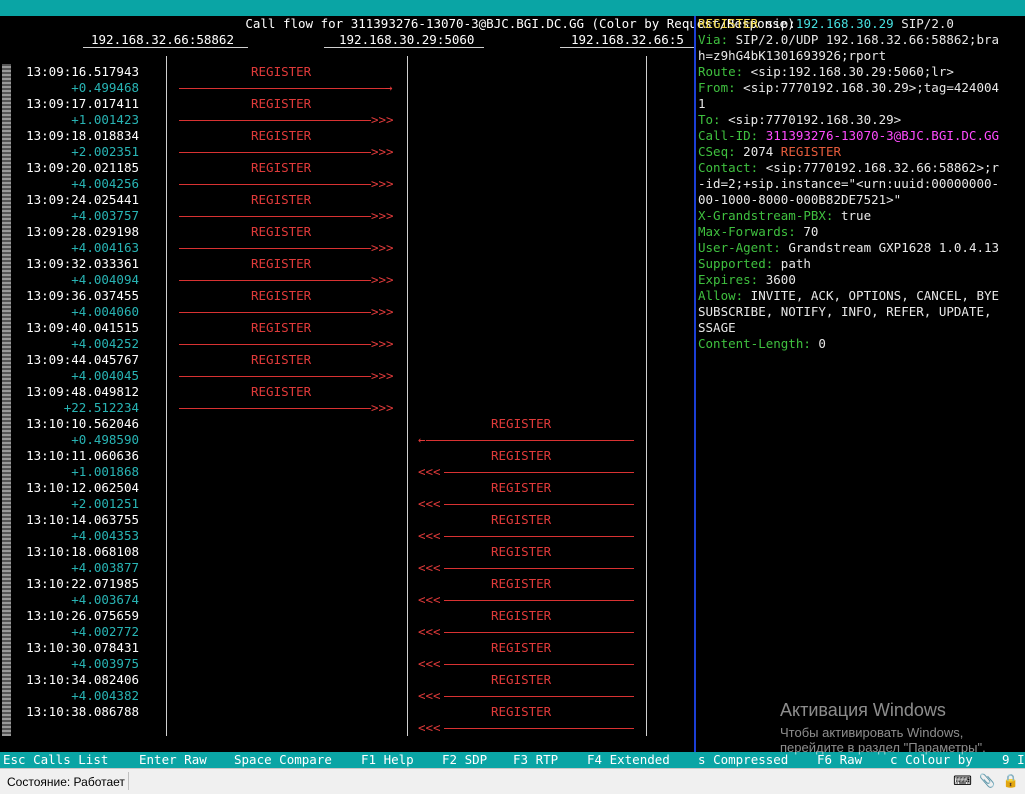 This screenshot has height=794, width=1025. What do you see at coordinates (105, 503) in the screenshot?
I see `flow-delta: +2.001251` at bounding box center [105, 503].